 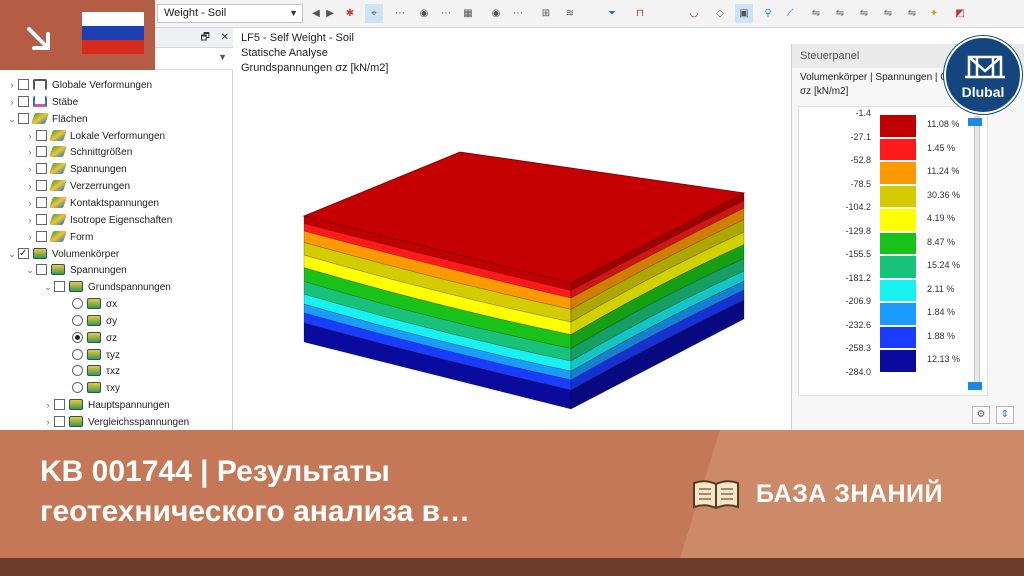 I want to click on slider-max-handle, so click(x=975, y=122).